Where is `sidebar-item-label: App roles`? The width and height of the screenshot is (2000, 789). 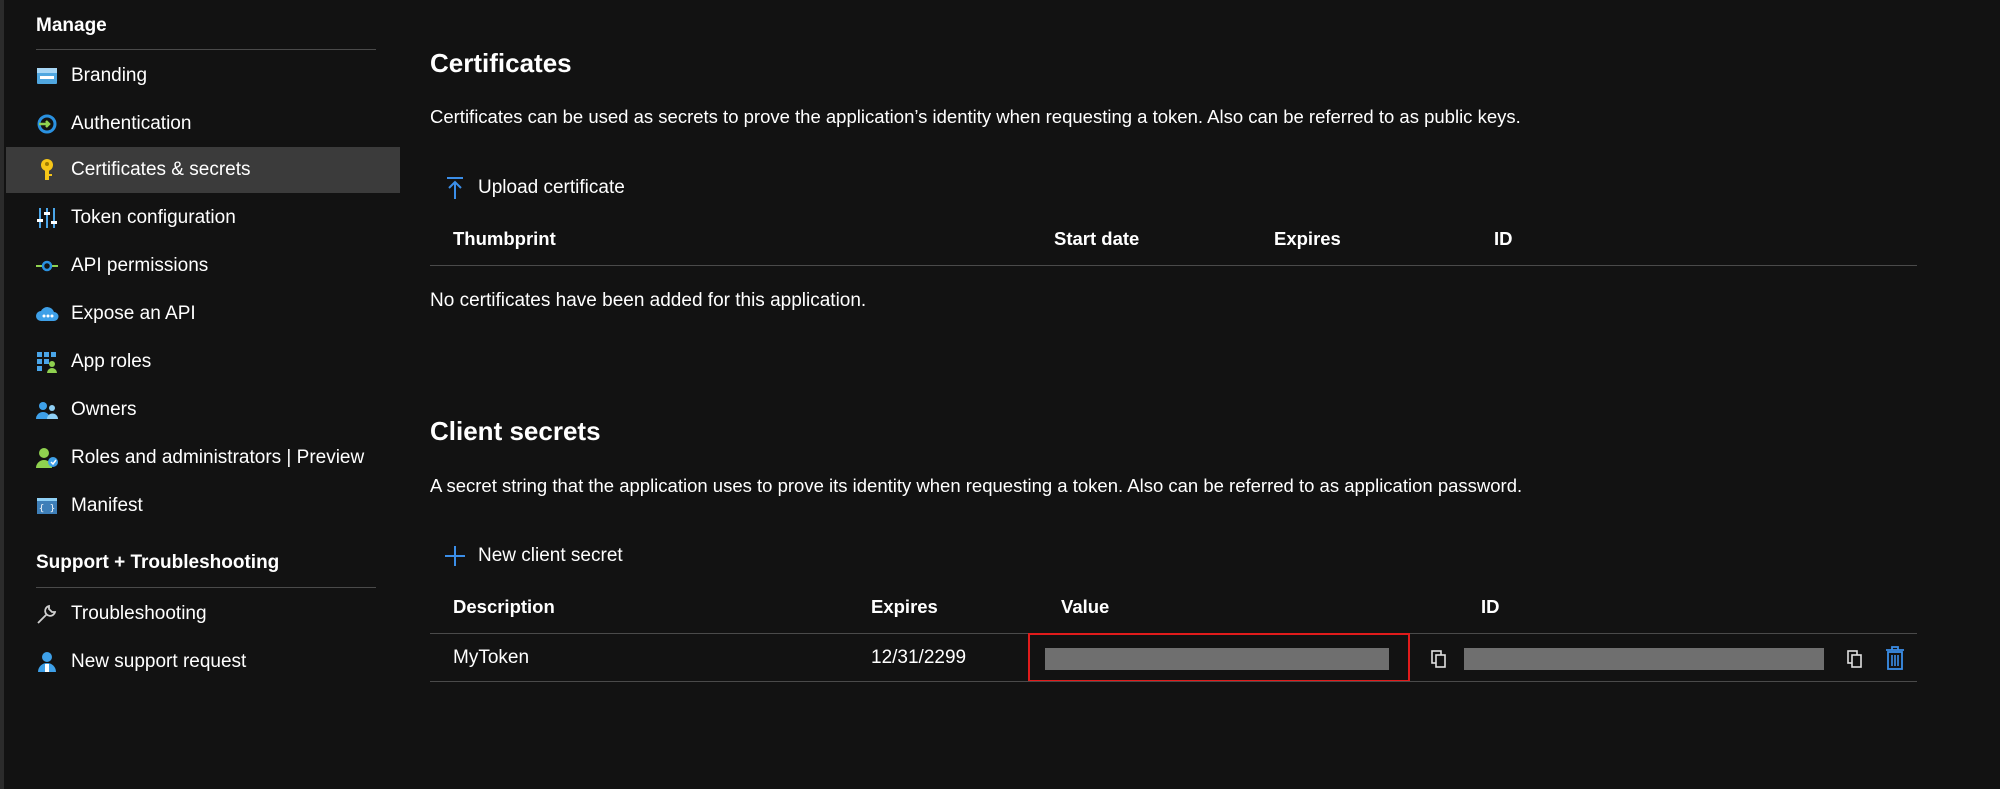 sidebar-item-label: App roles is located at coordinates (111, 361).